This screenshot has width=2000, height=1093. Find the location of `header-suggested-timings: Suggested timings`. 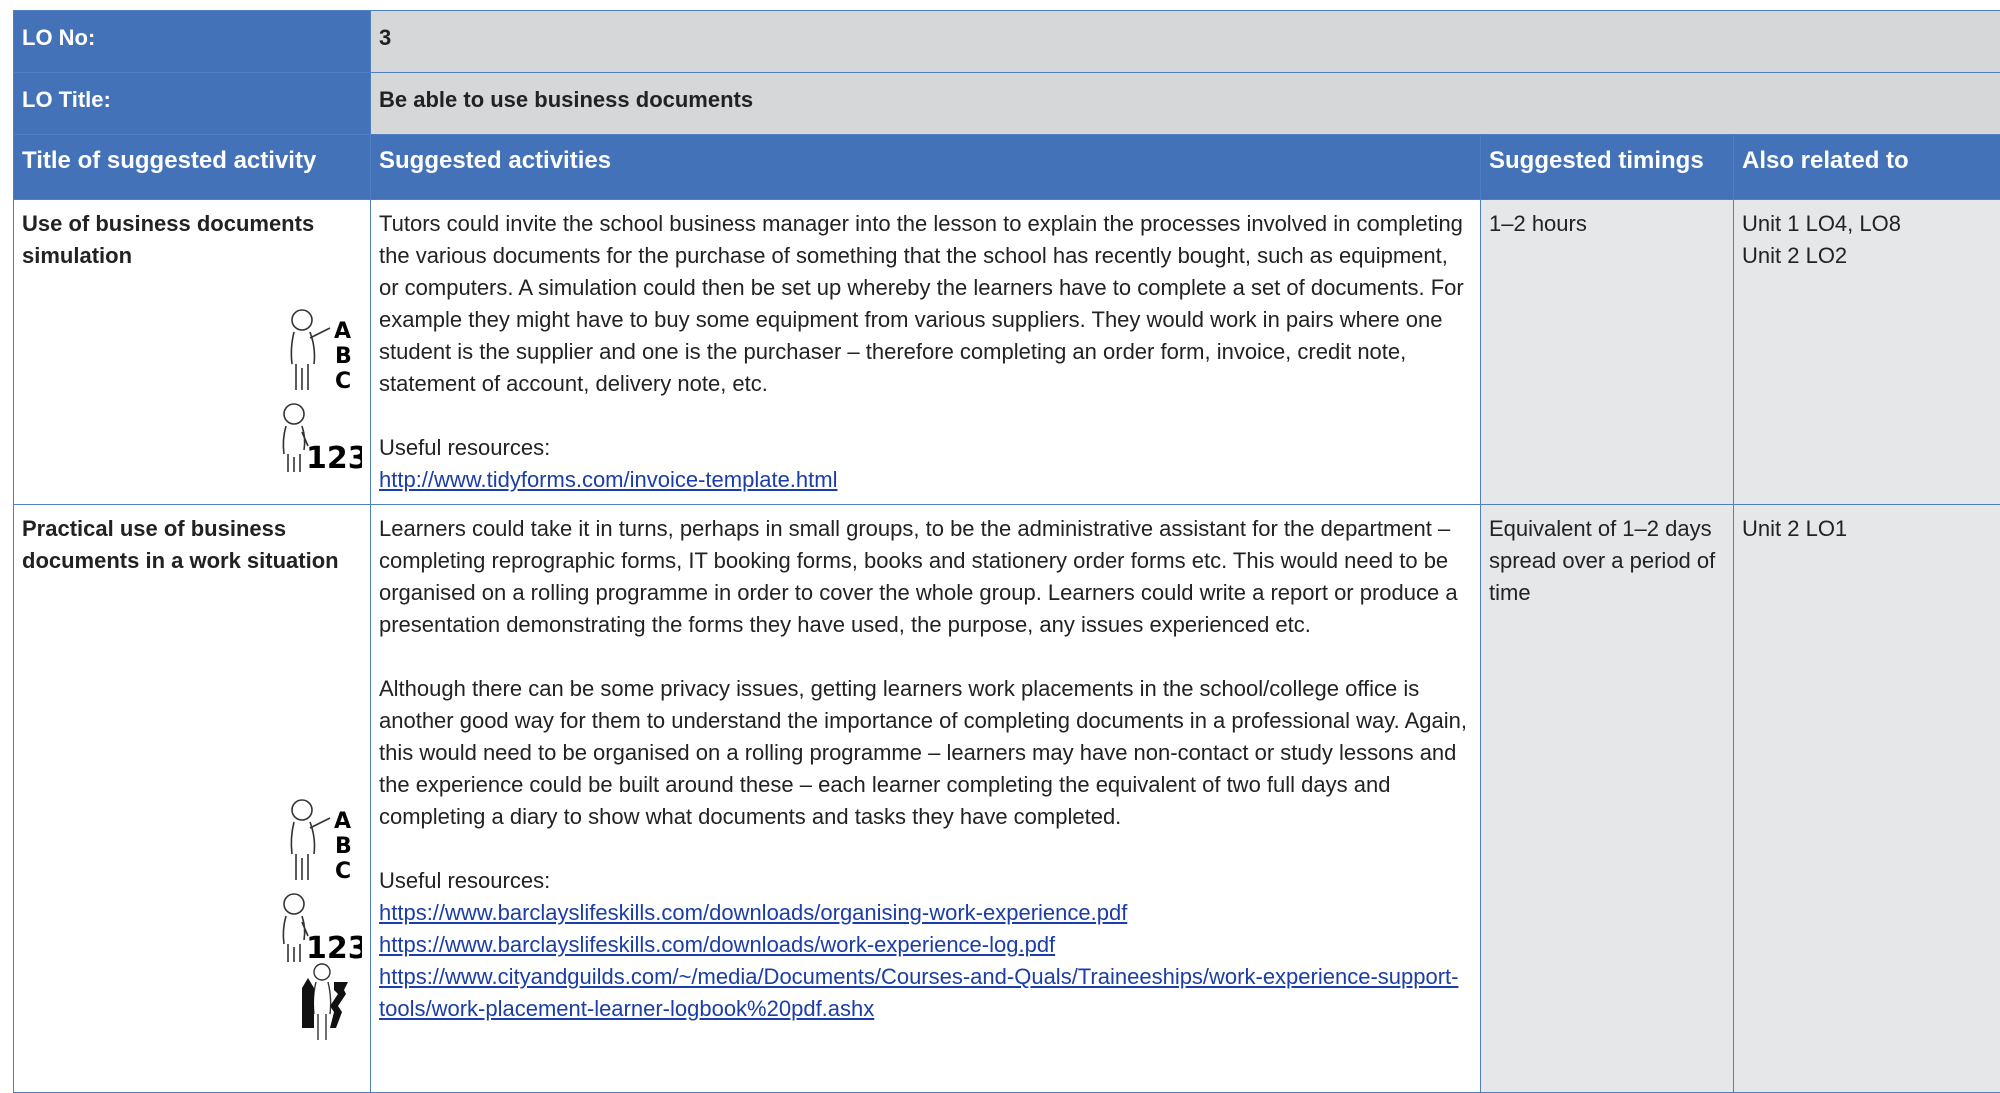

header-suggested-timings: Suggested timings is located at coordinates (1607, 167).